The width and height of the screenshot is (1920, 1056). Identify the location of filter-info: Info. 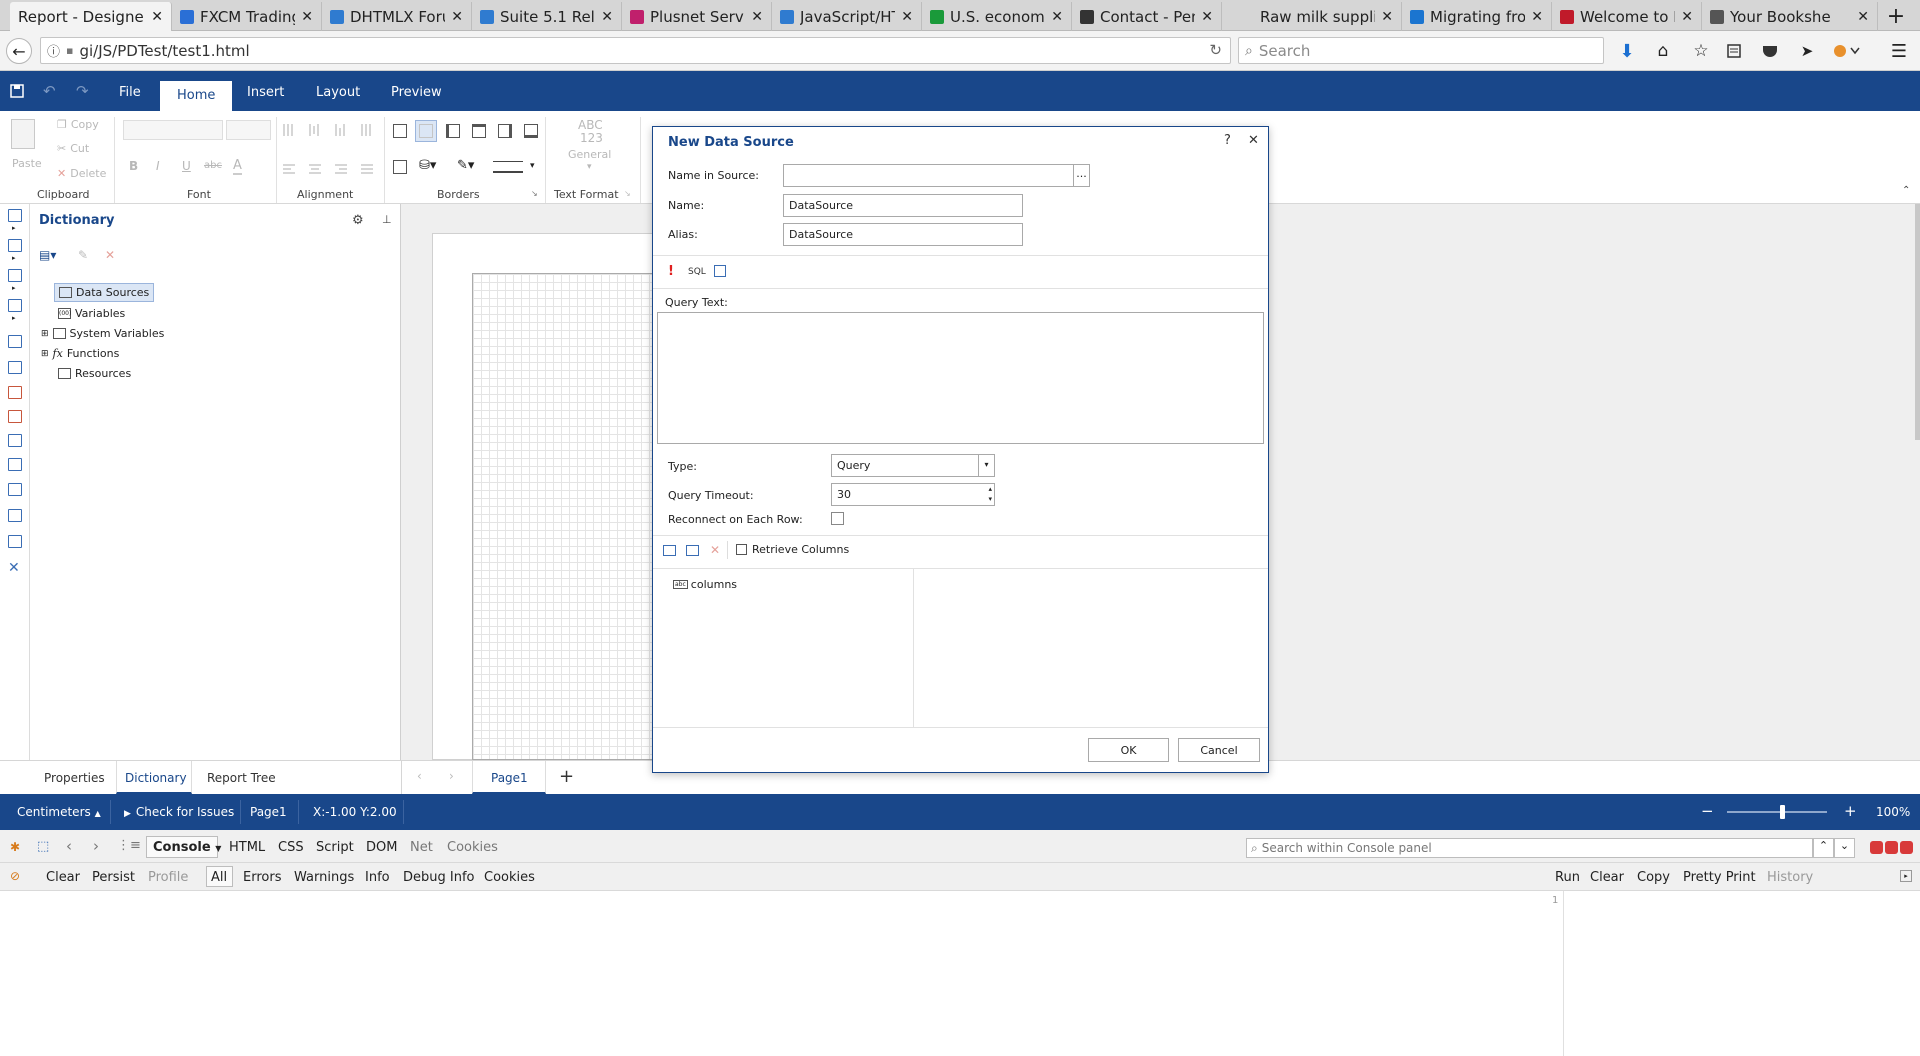
(377, 877).